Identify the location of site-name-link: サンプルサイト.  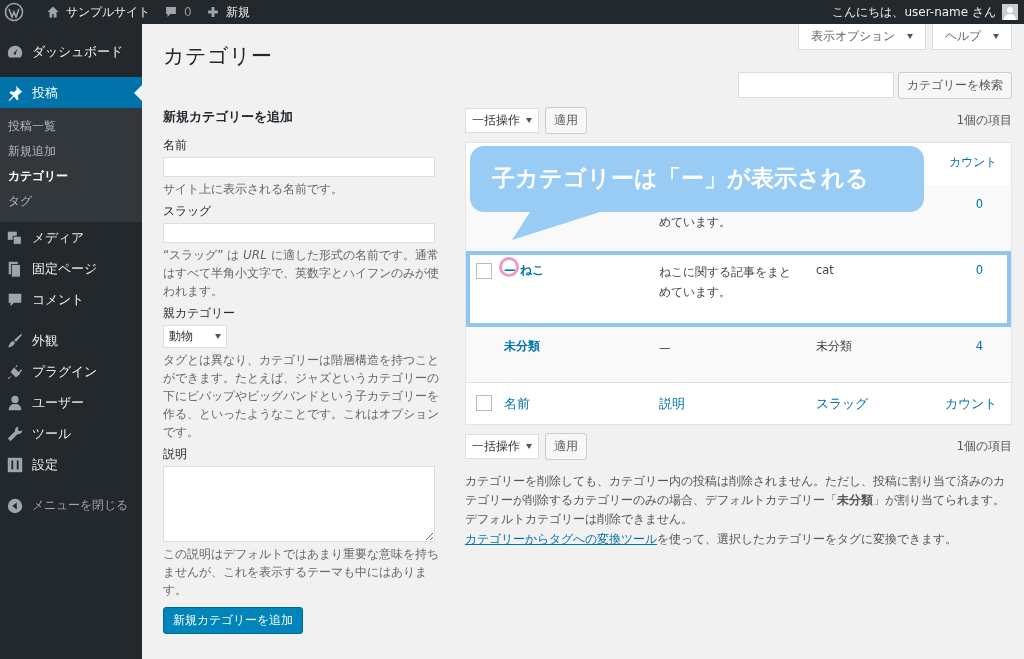
(108, 12).